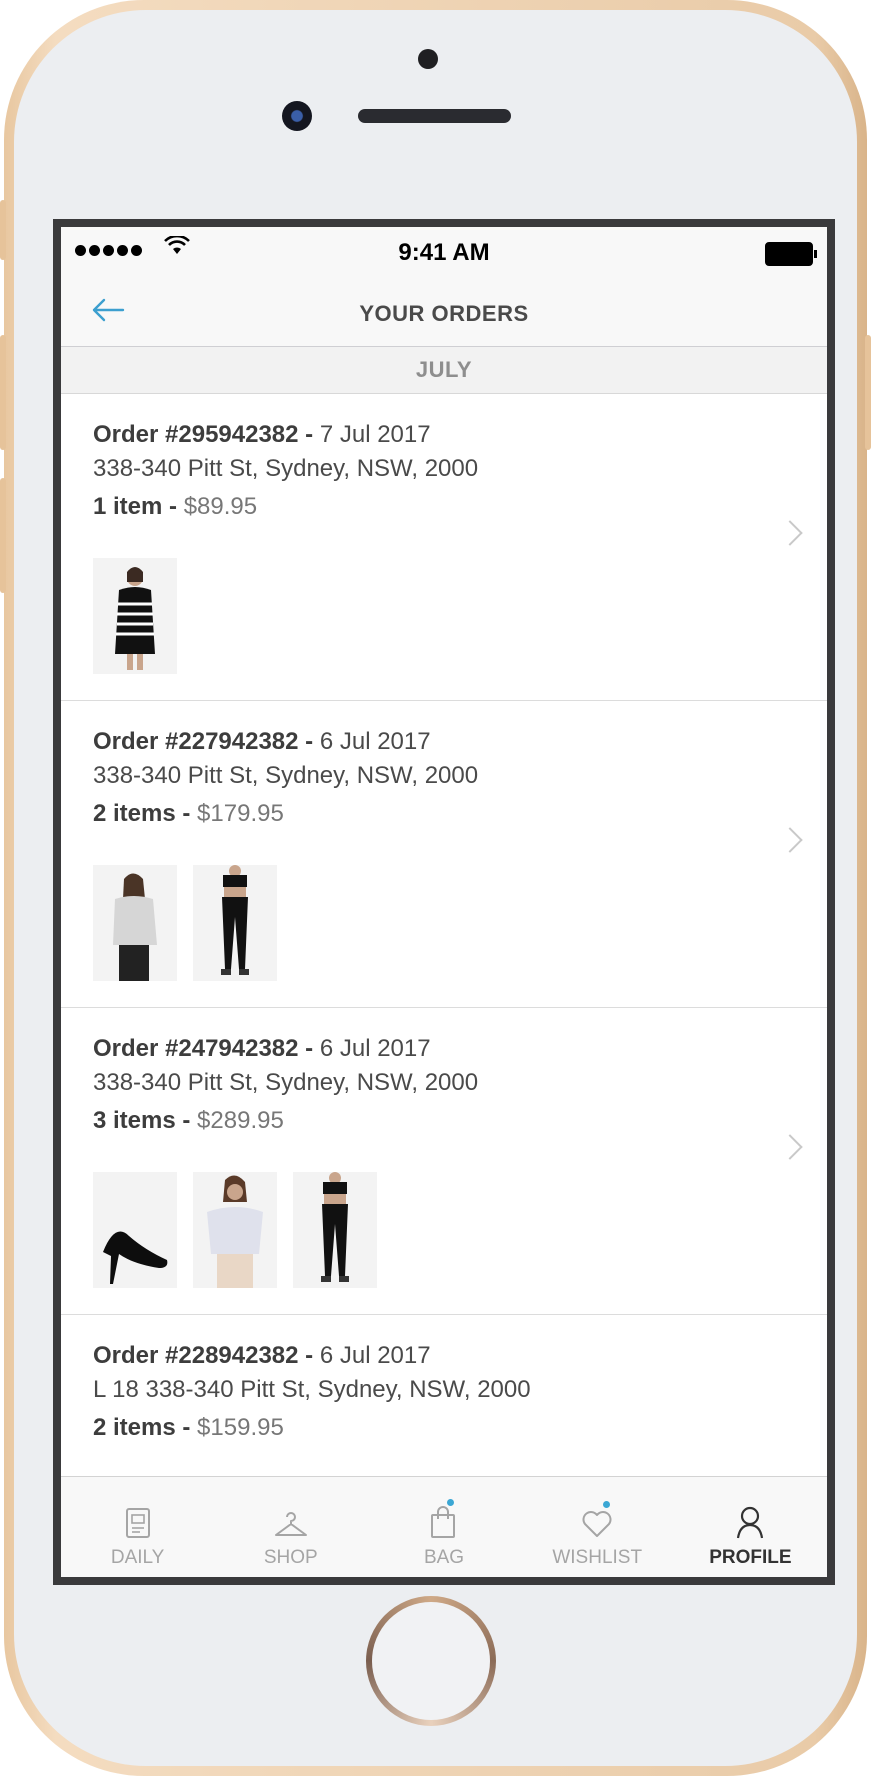 The height and width of the screenshot is (1776, 871). Describe the element at coordinates (750, 1557) in the screenshot. I see `tab-label: PROFILE` at that location.